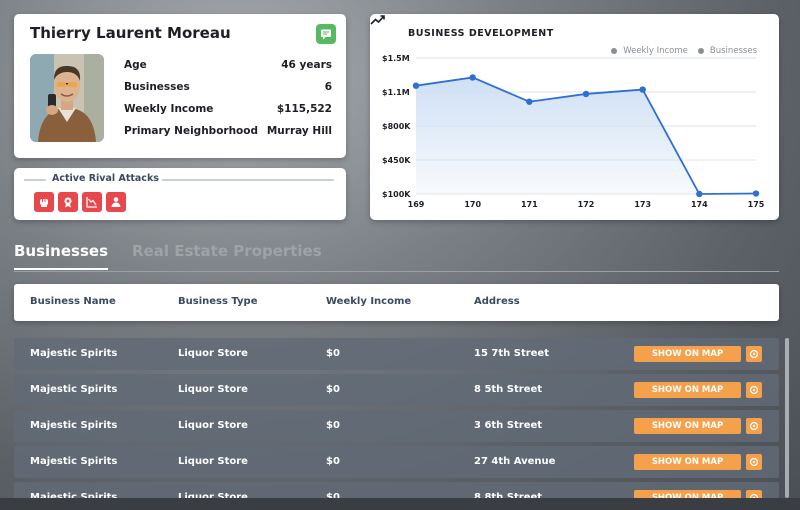 The image size is (800, 510). I want to click on y-tick-label: $450K, so click(396, 160).